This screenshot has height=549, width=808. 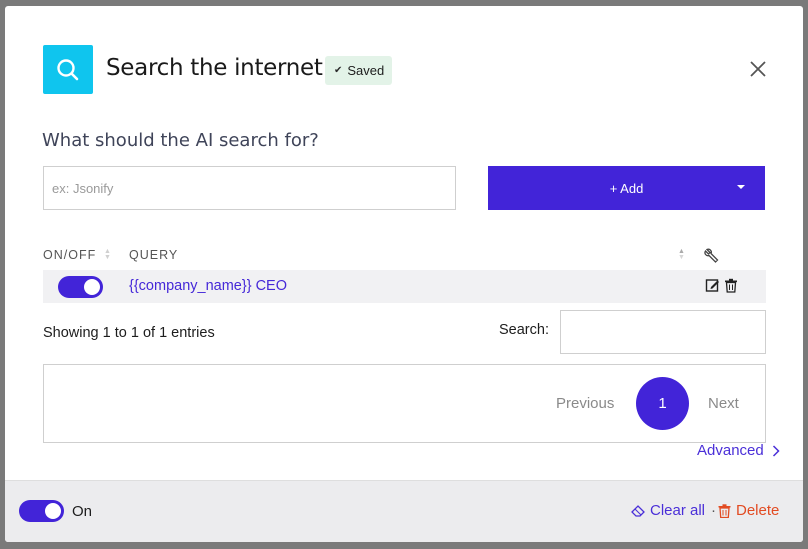 I want to click on query-cell: {{company_name}} CEO, so click(x=208, y=286).